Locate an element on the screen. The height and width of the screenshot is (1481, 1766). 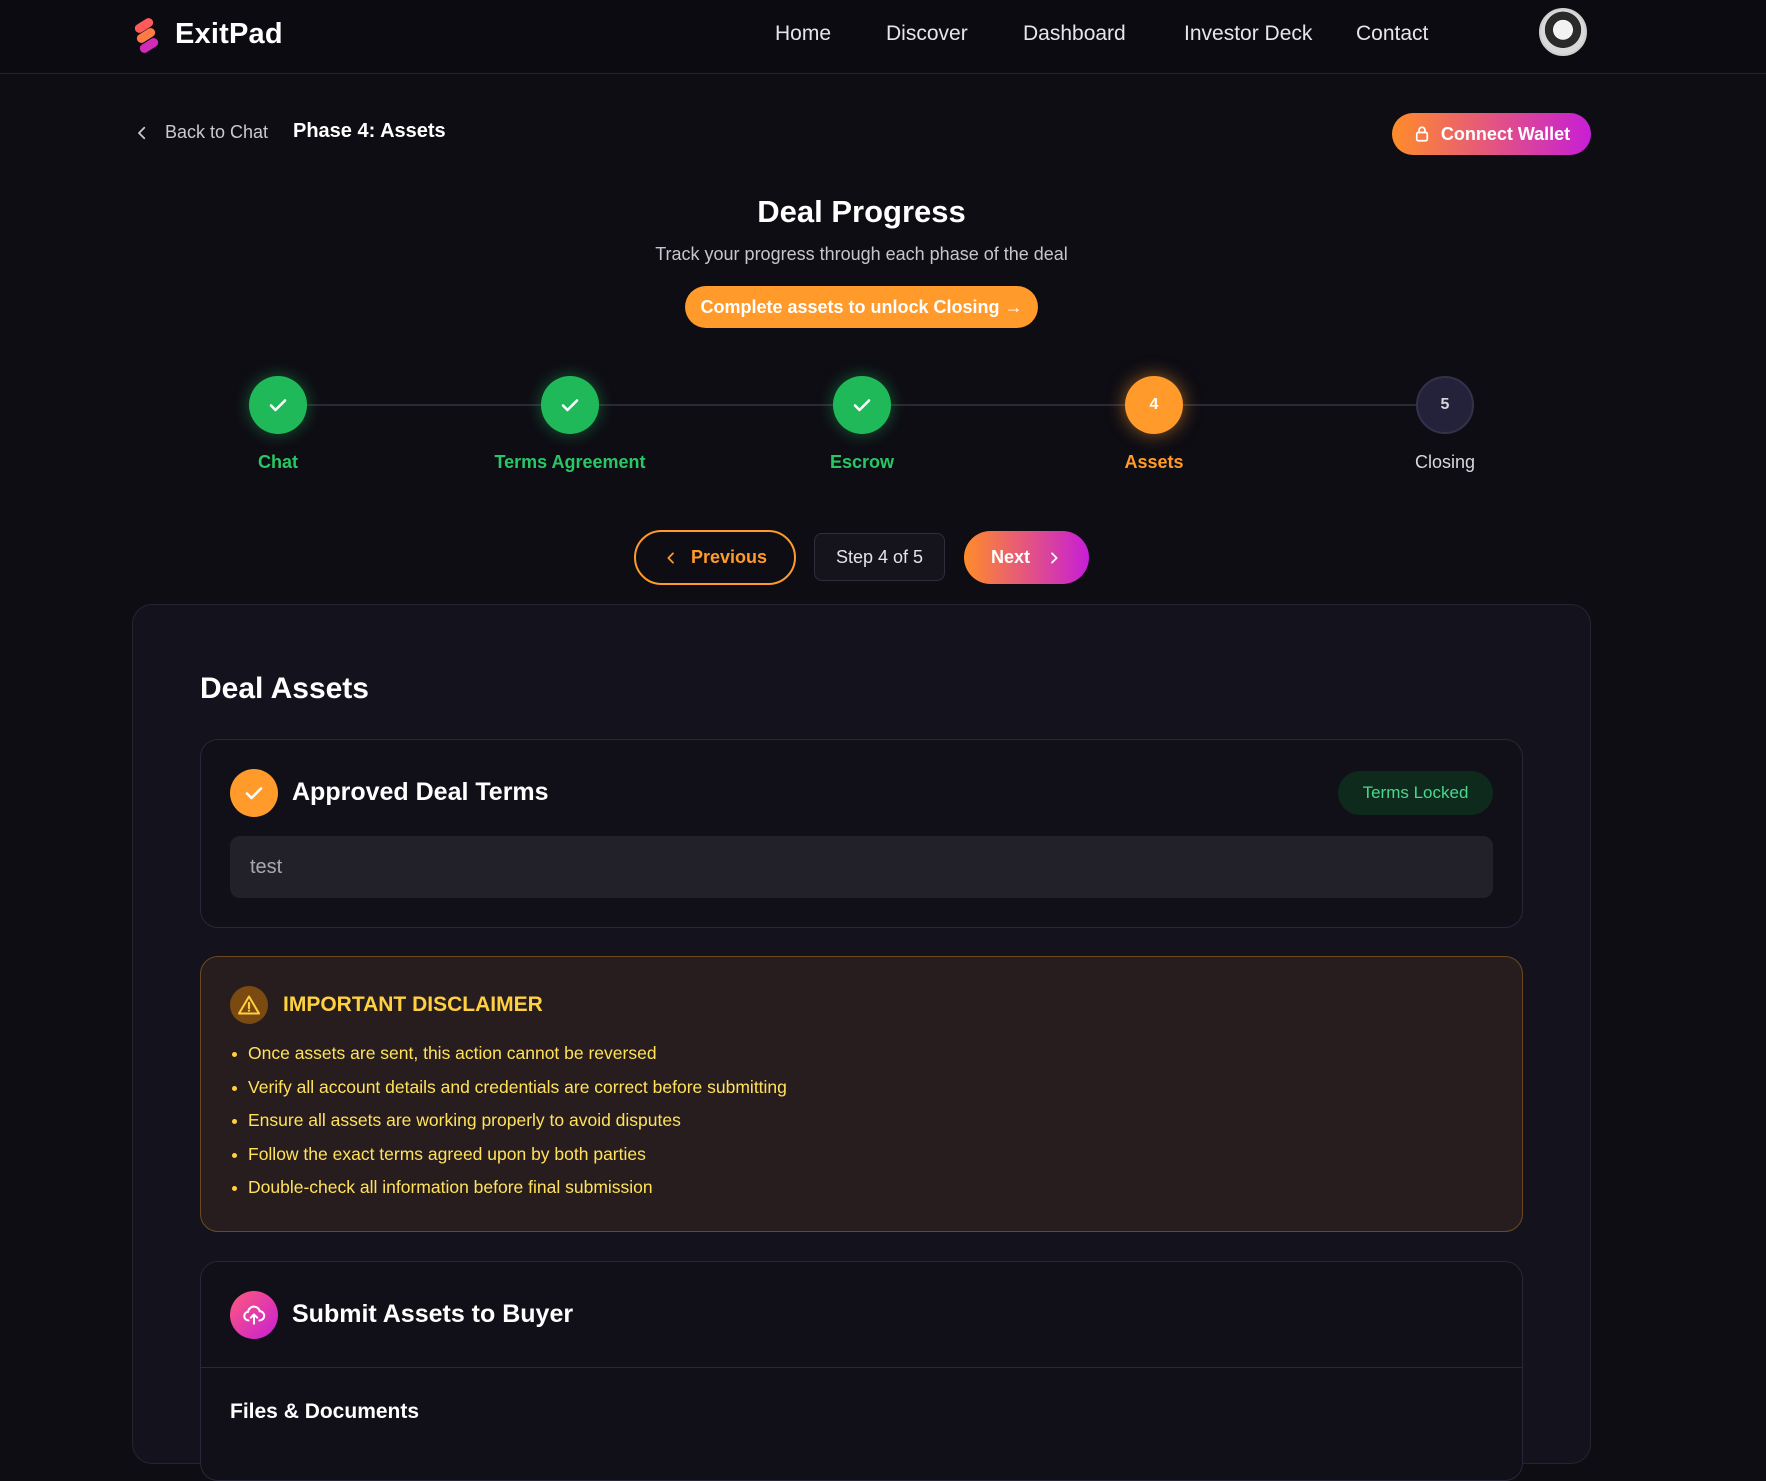
phase-title: Phase 4: Assets is located at coordinates (369, 131).